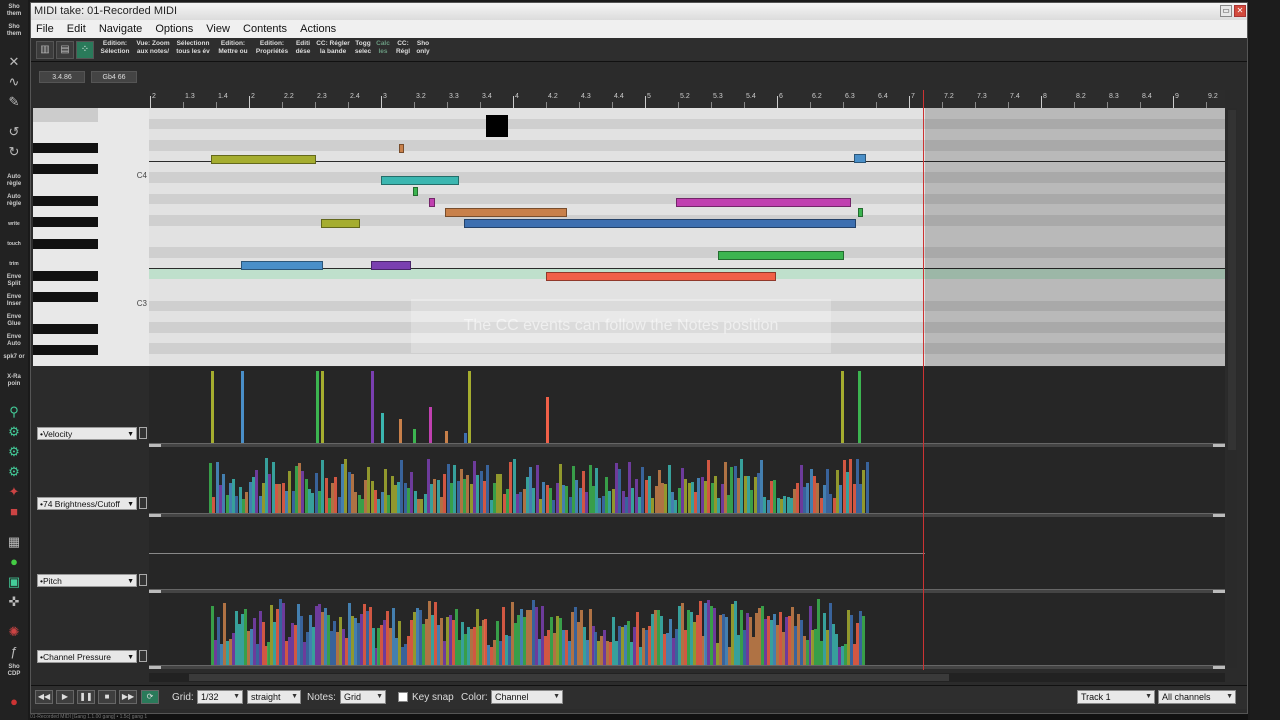  I want to click on maximize-button: ▭, so click(1226, 11).